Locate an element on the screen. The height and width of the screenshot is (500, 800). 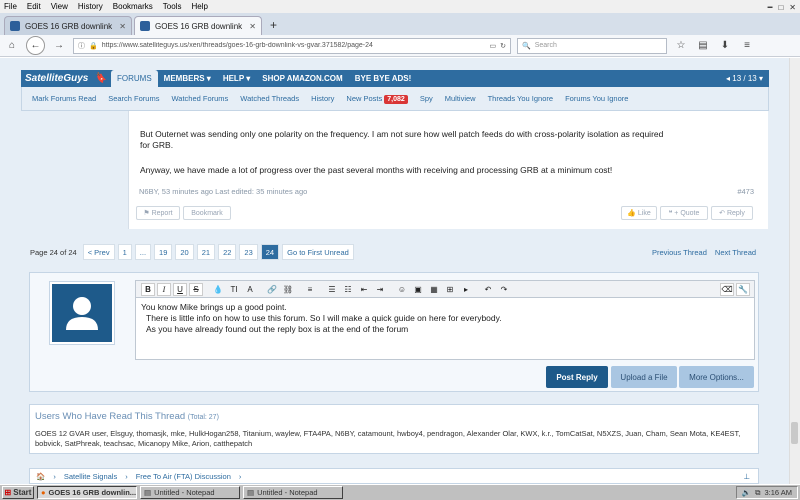
subnav-mark-forums-read: Mark Forums Read is located at coordinates (64, 98).